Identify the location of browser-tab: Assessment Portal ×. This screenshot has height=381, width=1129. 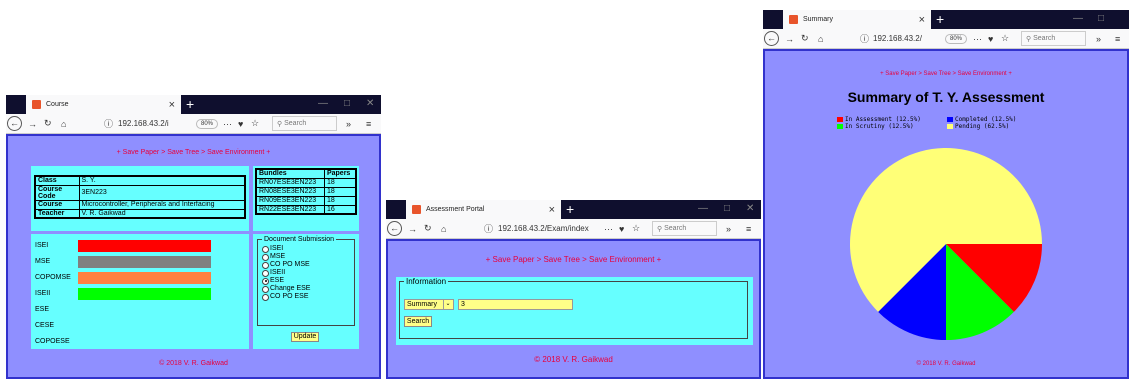
(483, 209).